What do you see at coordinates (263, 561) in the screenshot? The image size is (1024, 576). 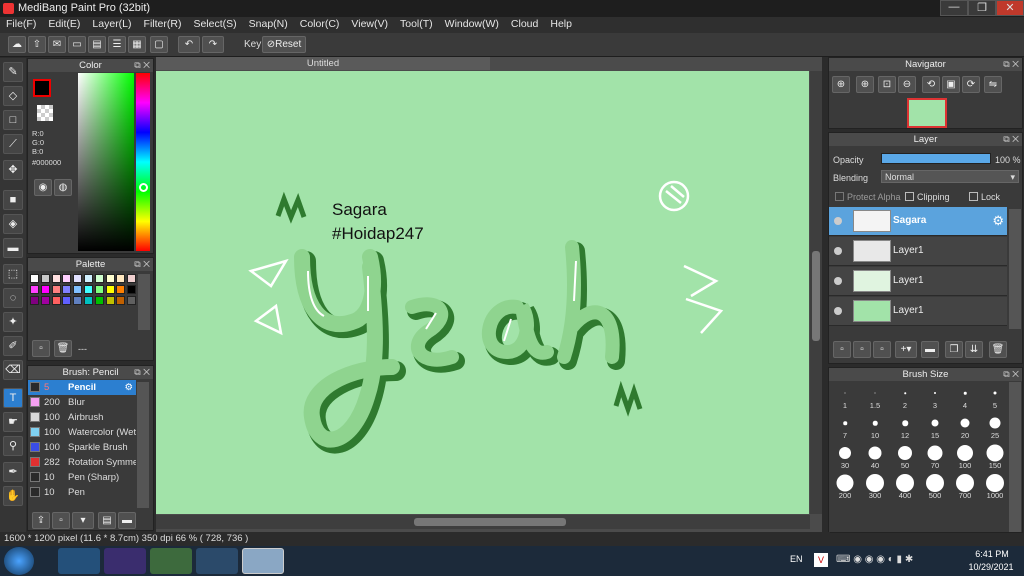 I see `medibang-taskbar-icon` at bounding box center [263, 561].